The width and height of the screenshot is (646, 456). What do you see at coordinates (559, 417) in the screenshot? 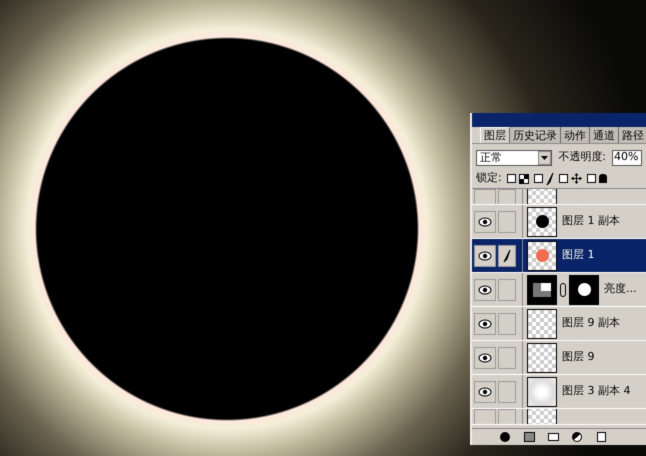
I see `layer-row` at bounding box center [559, 417].